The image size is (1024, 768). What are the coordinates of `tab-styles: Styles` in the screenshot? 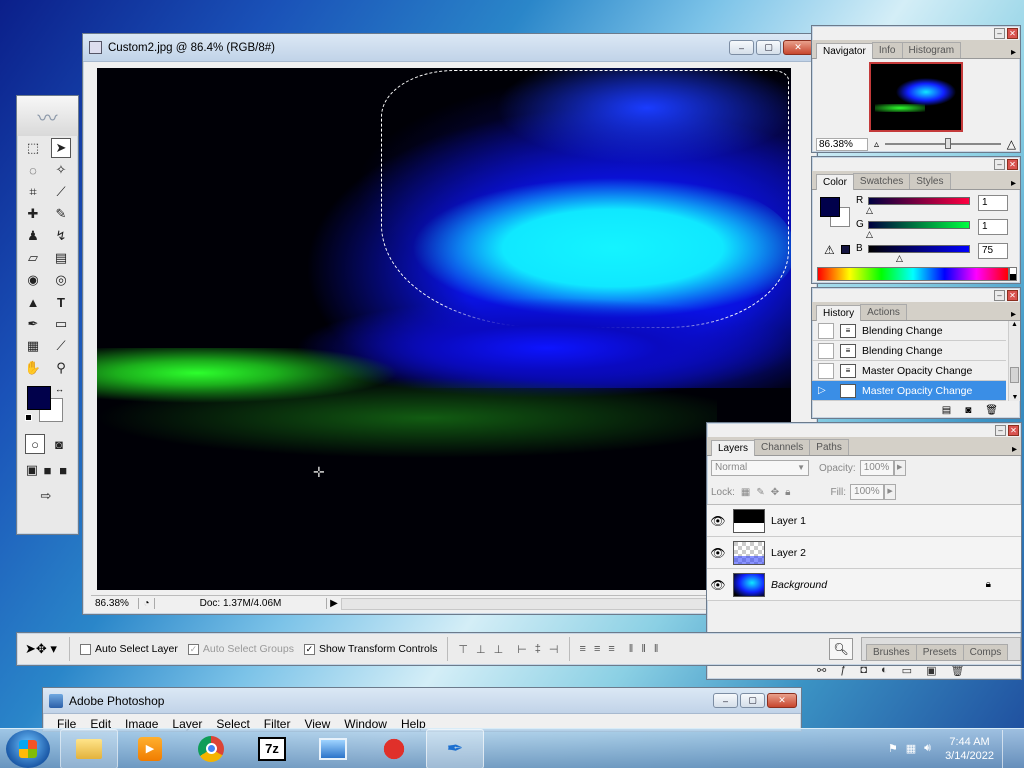 It's located at (930, 181).